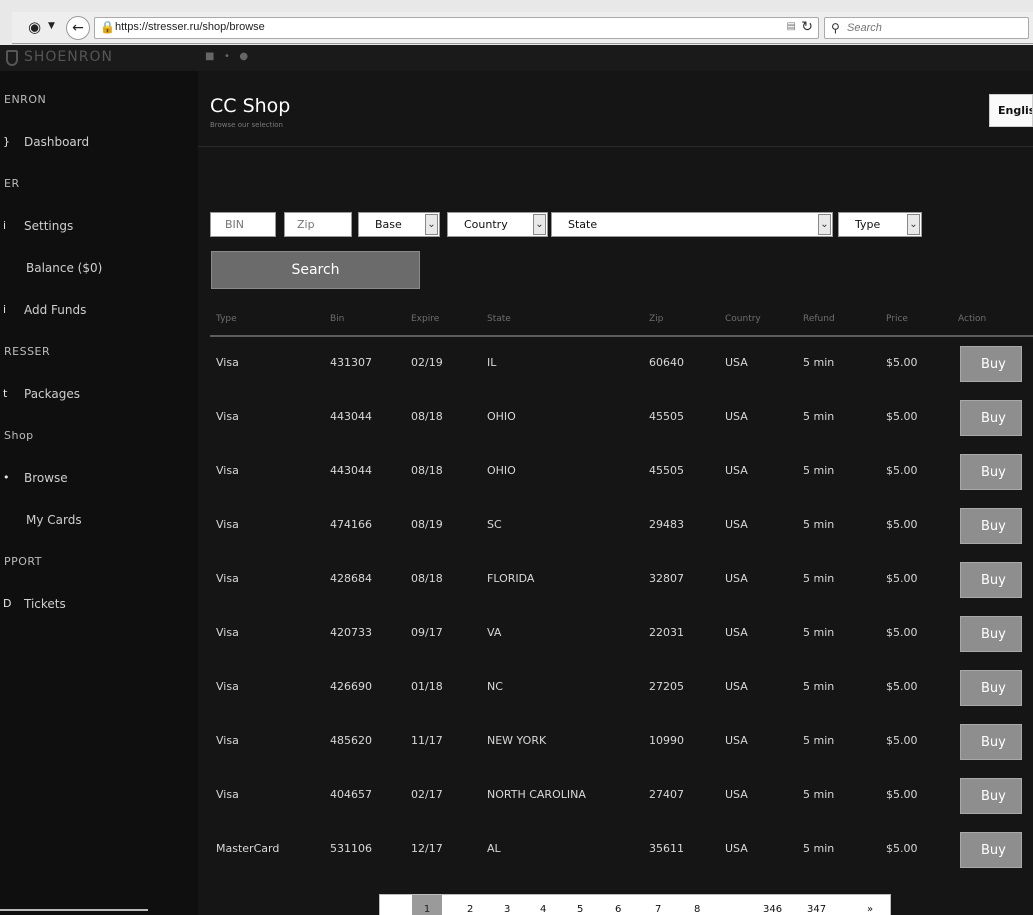  Describe the element at coordinates (615, 643) in the screenshot. I see `table-row: Visa 420733 09/17 VA 22031 USA 5 min $5.00 Buy` at that location.